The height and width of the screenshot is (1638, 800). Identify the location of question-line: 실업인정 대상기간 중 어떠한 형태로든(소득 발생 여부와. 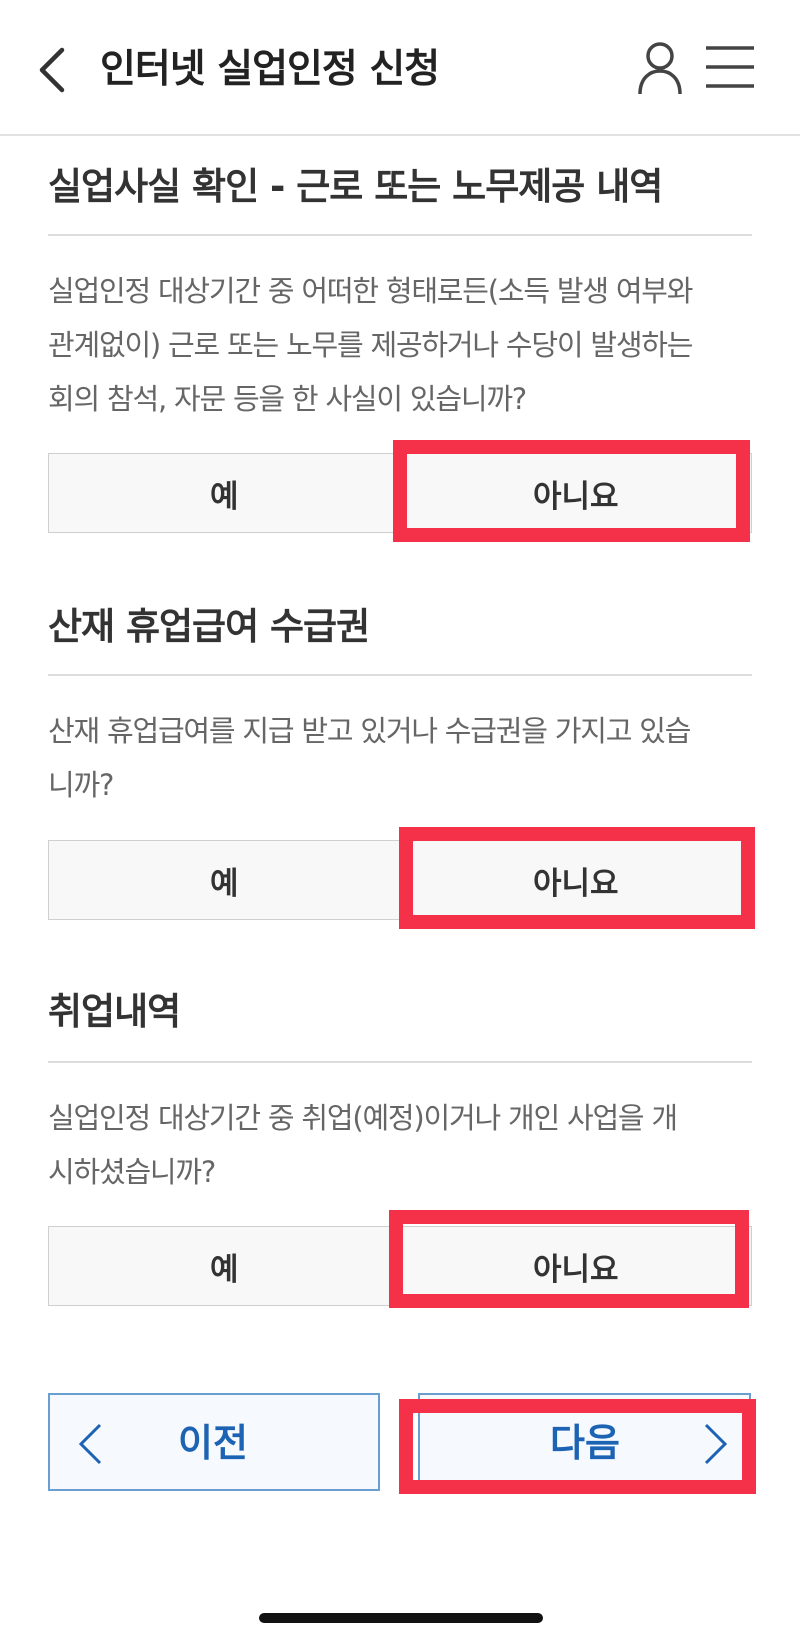
(370, 291).